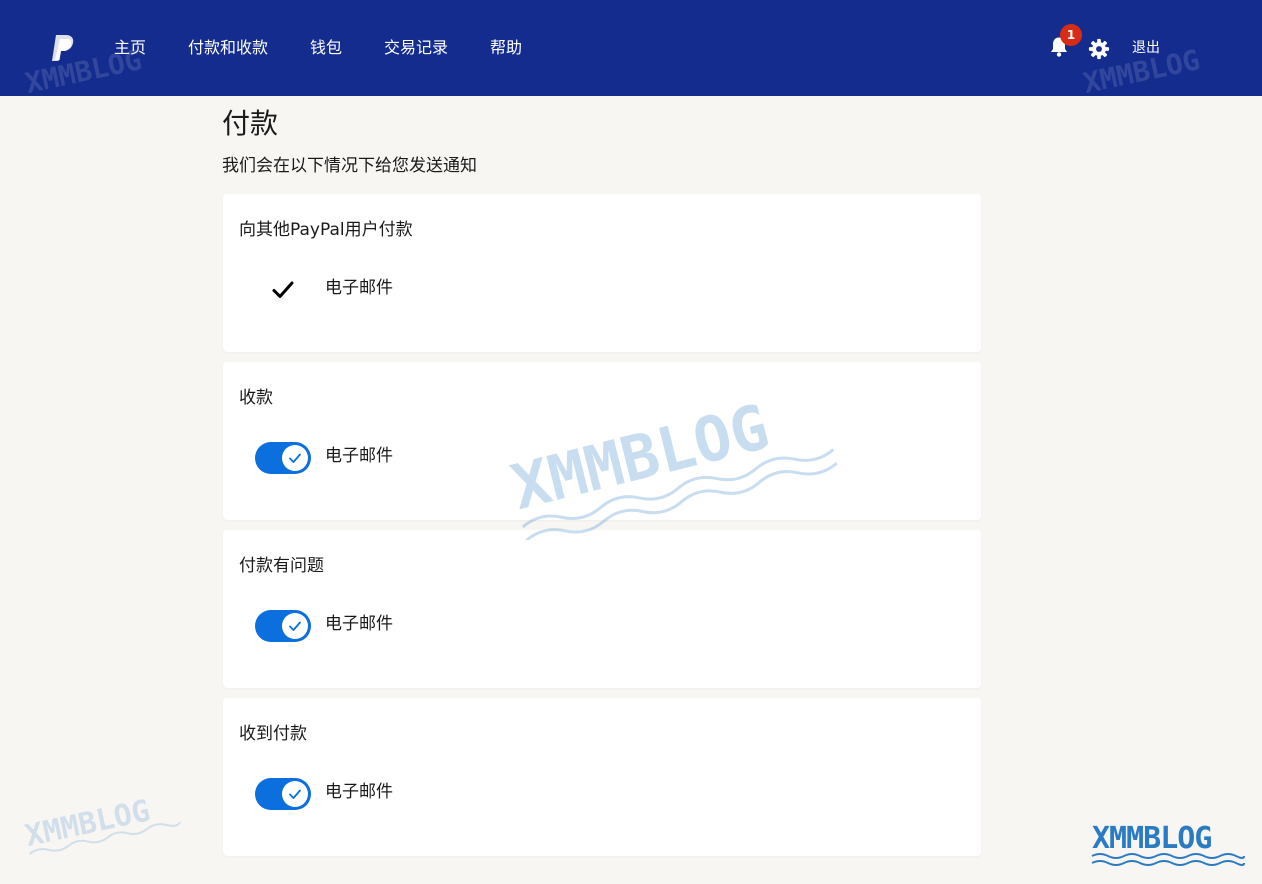  Describe the element at coordinates (1146, 48) in the screenshot. I see `logout-link: 退出` at that location.